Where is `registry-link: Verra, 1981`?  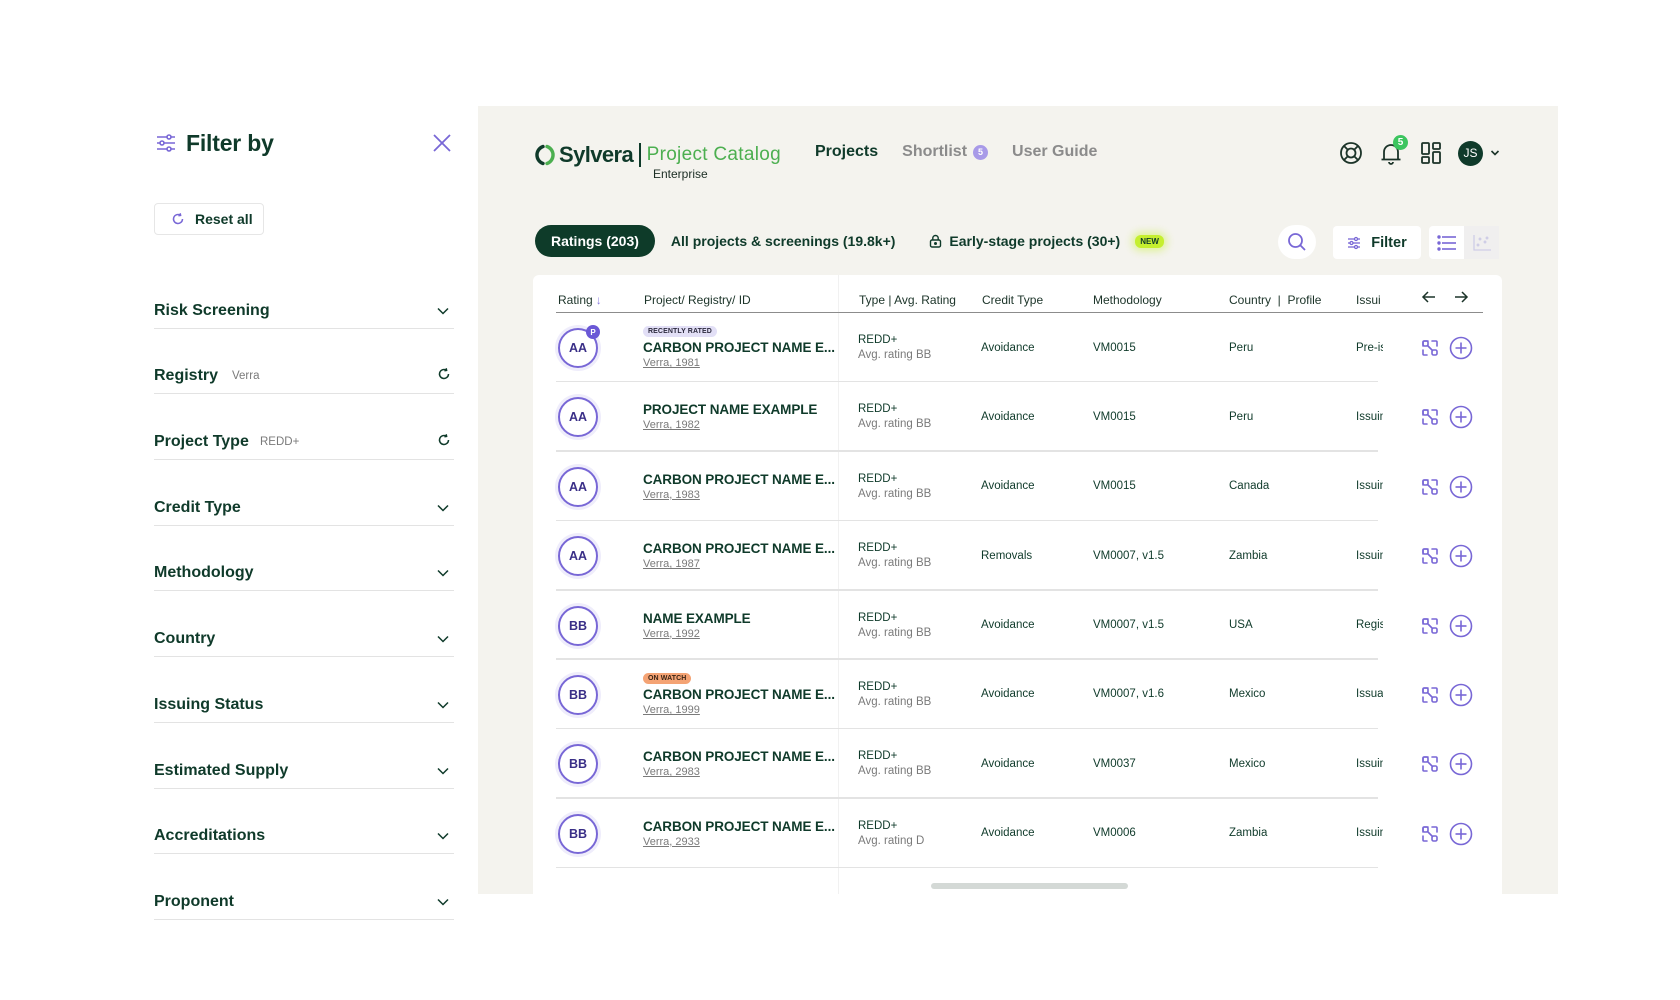 registry-link: Verra, 1981 is located at coordinates (739, 363).